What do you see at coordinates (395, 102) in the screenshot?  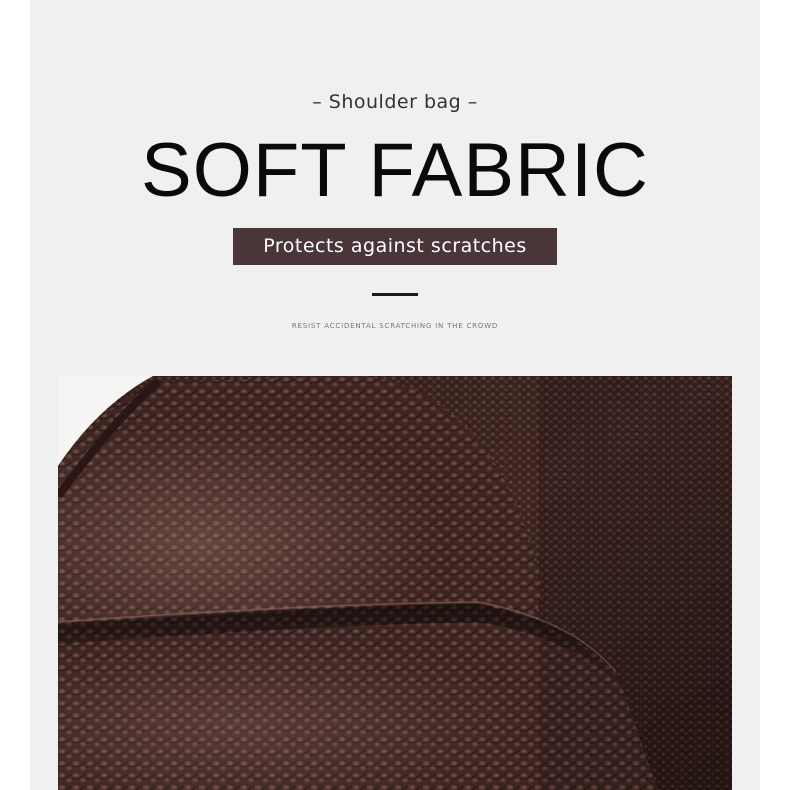 I see `product-subtitle: – Shoulder bag –` at bounding box center [395, 102].